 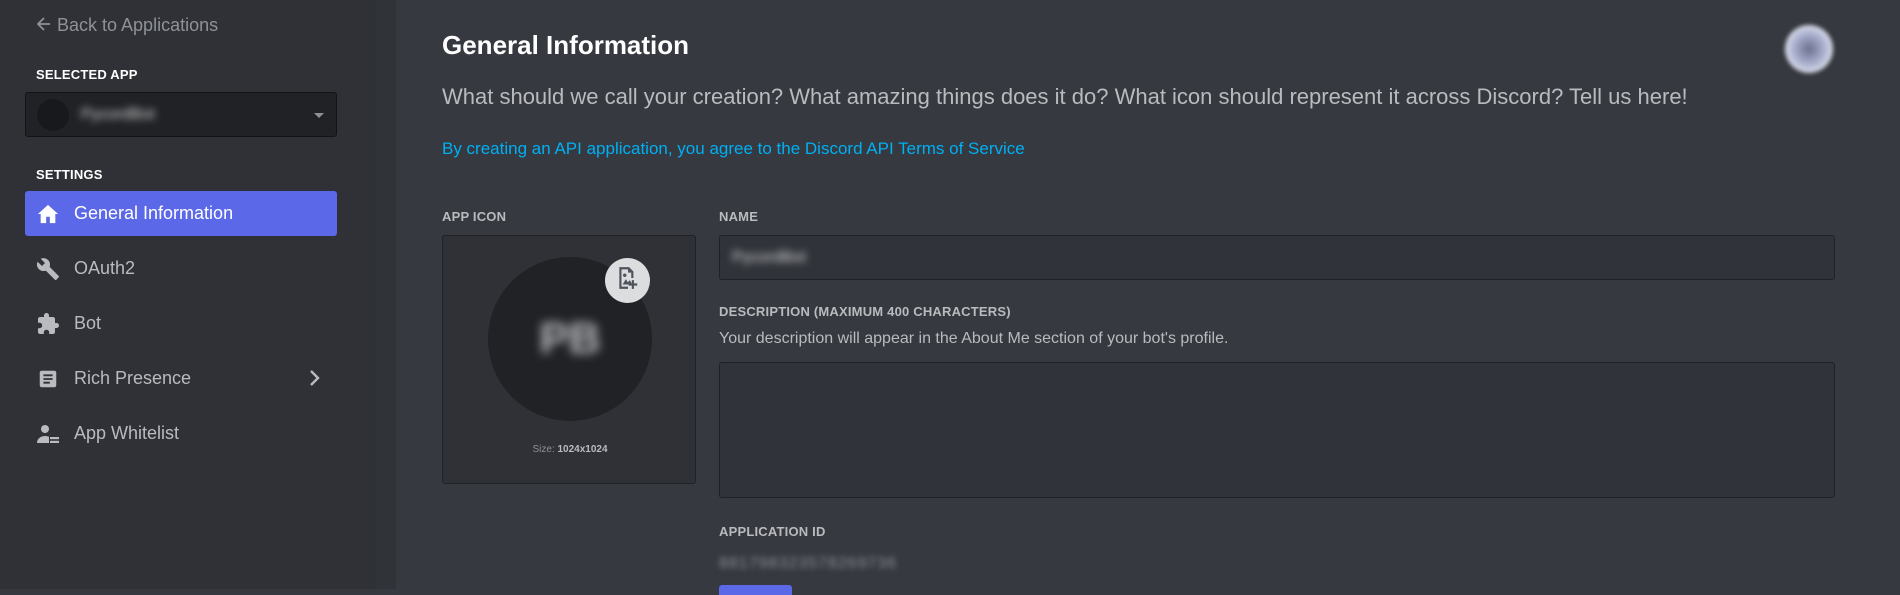 I want to click on application-id-value: 881798323578269736, so click(x=808, y=563).